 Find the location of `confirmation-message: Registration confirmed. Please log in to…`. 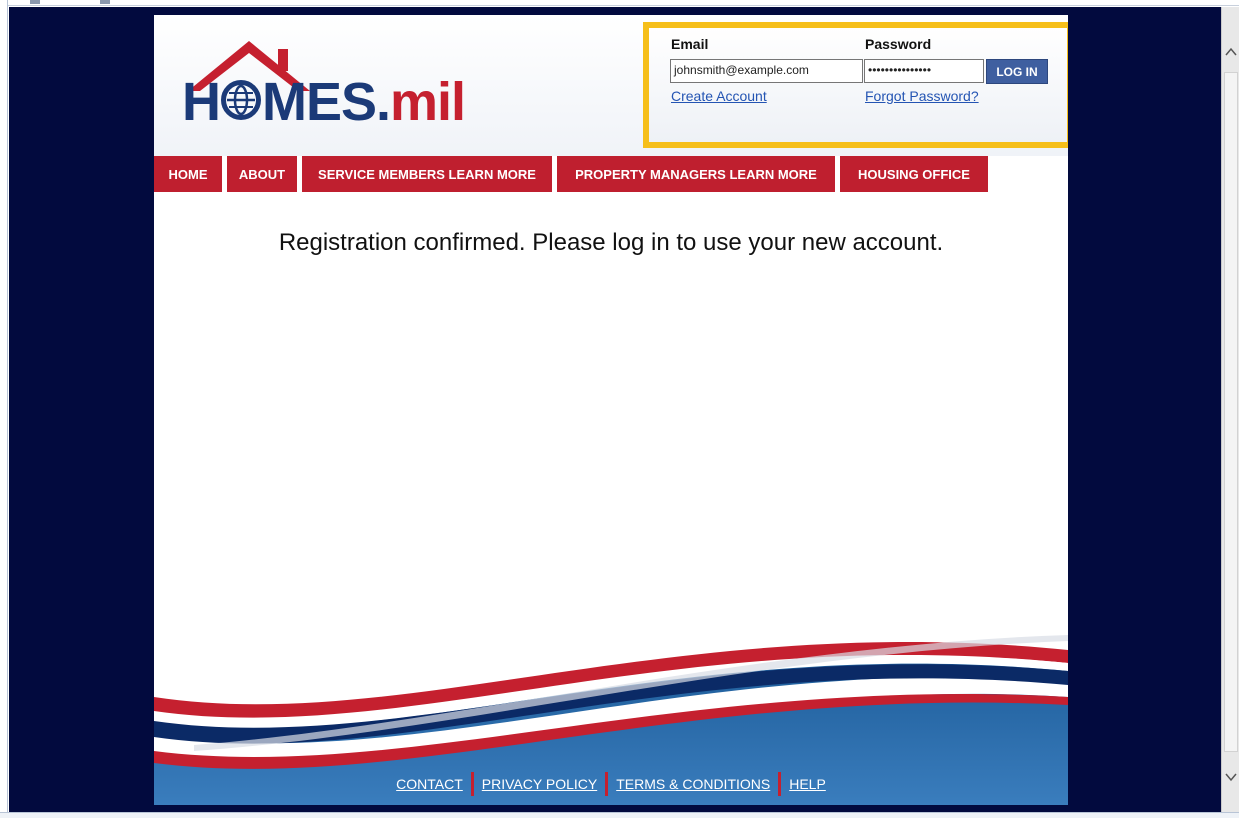

confirmation-message: Registration confirmed. Please log in to… is located at coordinates (611, 242).